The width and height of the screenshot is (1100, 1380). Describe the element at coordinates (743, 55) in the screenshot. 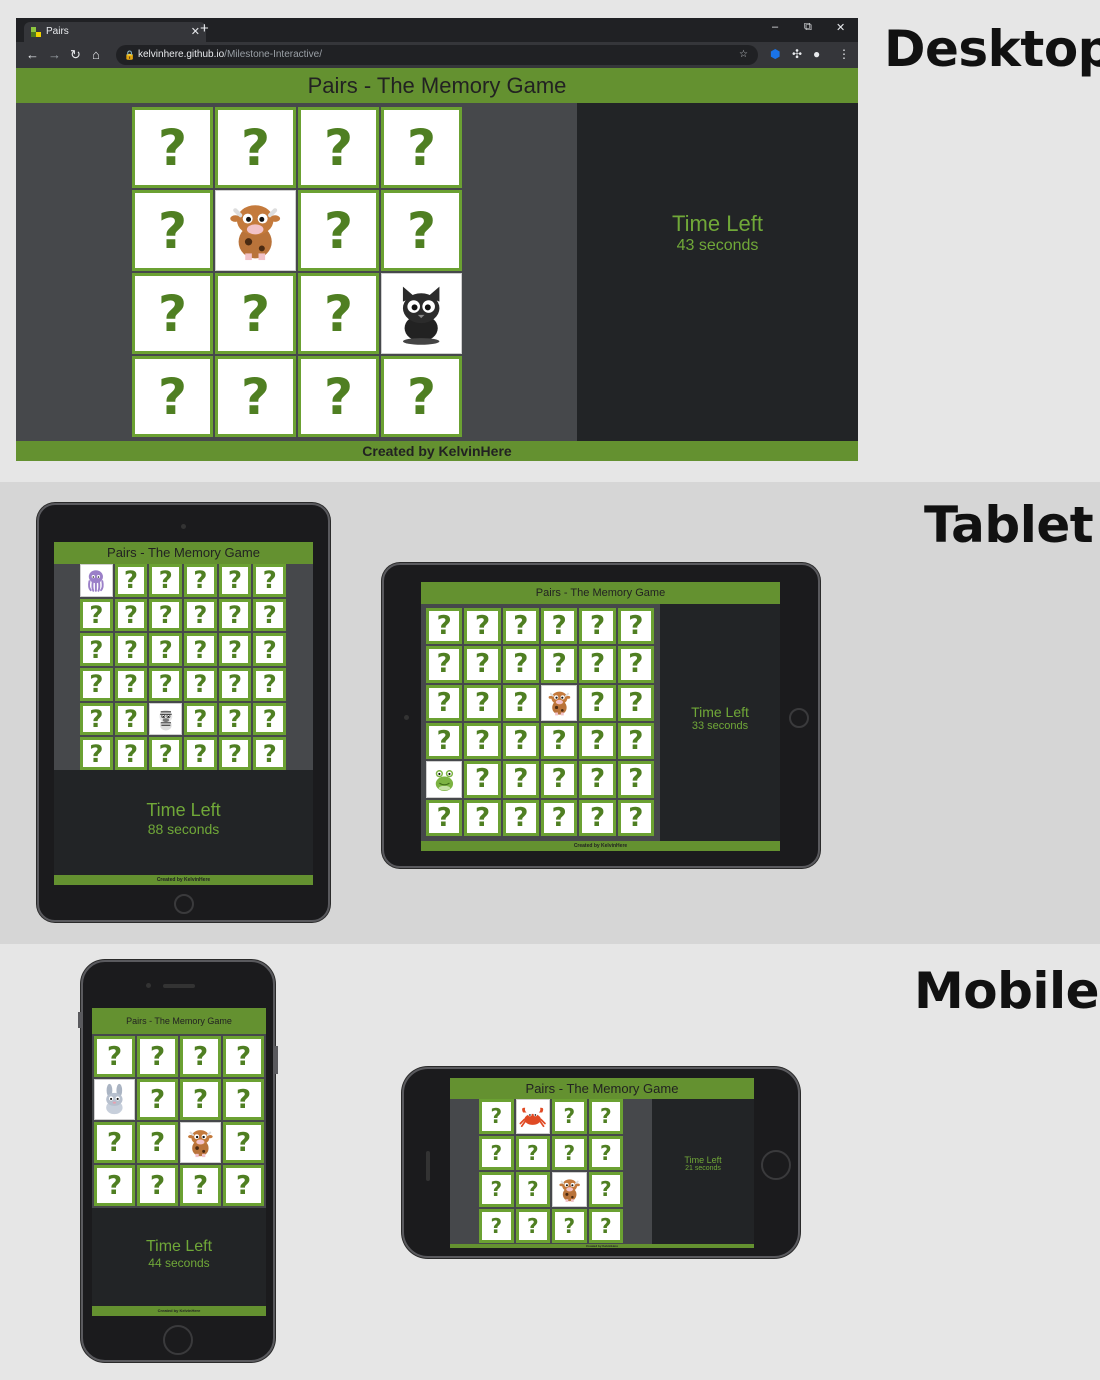

I see `bookmark-star-icon: ☆` at that location.